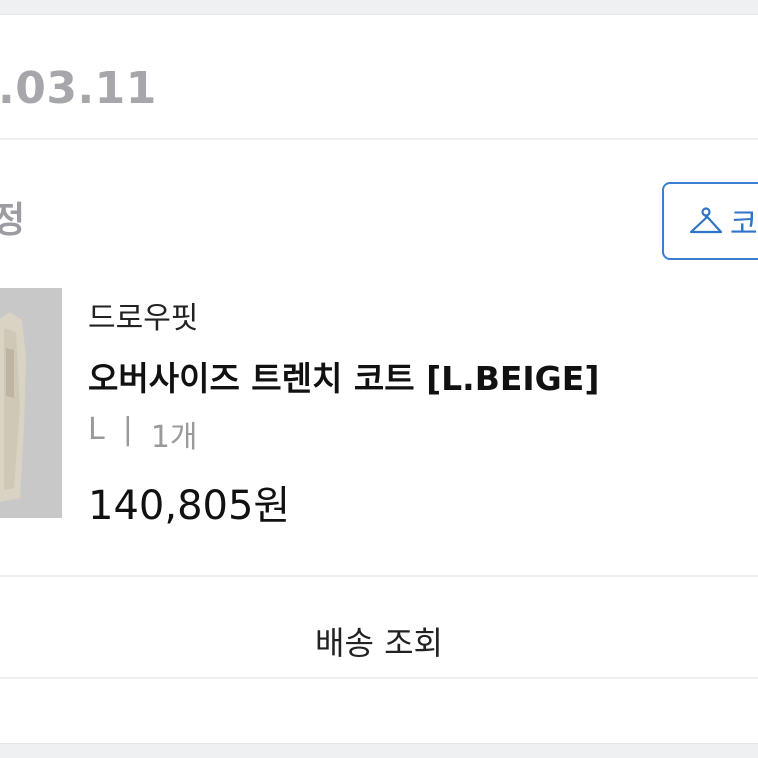 The height and width of the screenshot is (758, 758). I want to click on track-delivery-label: 배송 조회, so click(379, 643).